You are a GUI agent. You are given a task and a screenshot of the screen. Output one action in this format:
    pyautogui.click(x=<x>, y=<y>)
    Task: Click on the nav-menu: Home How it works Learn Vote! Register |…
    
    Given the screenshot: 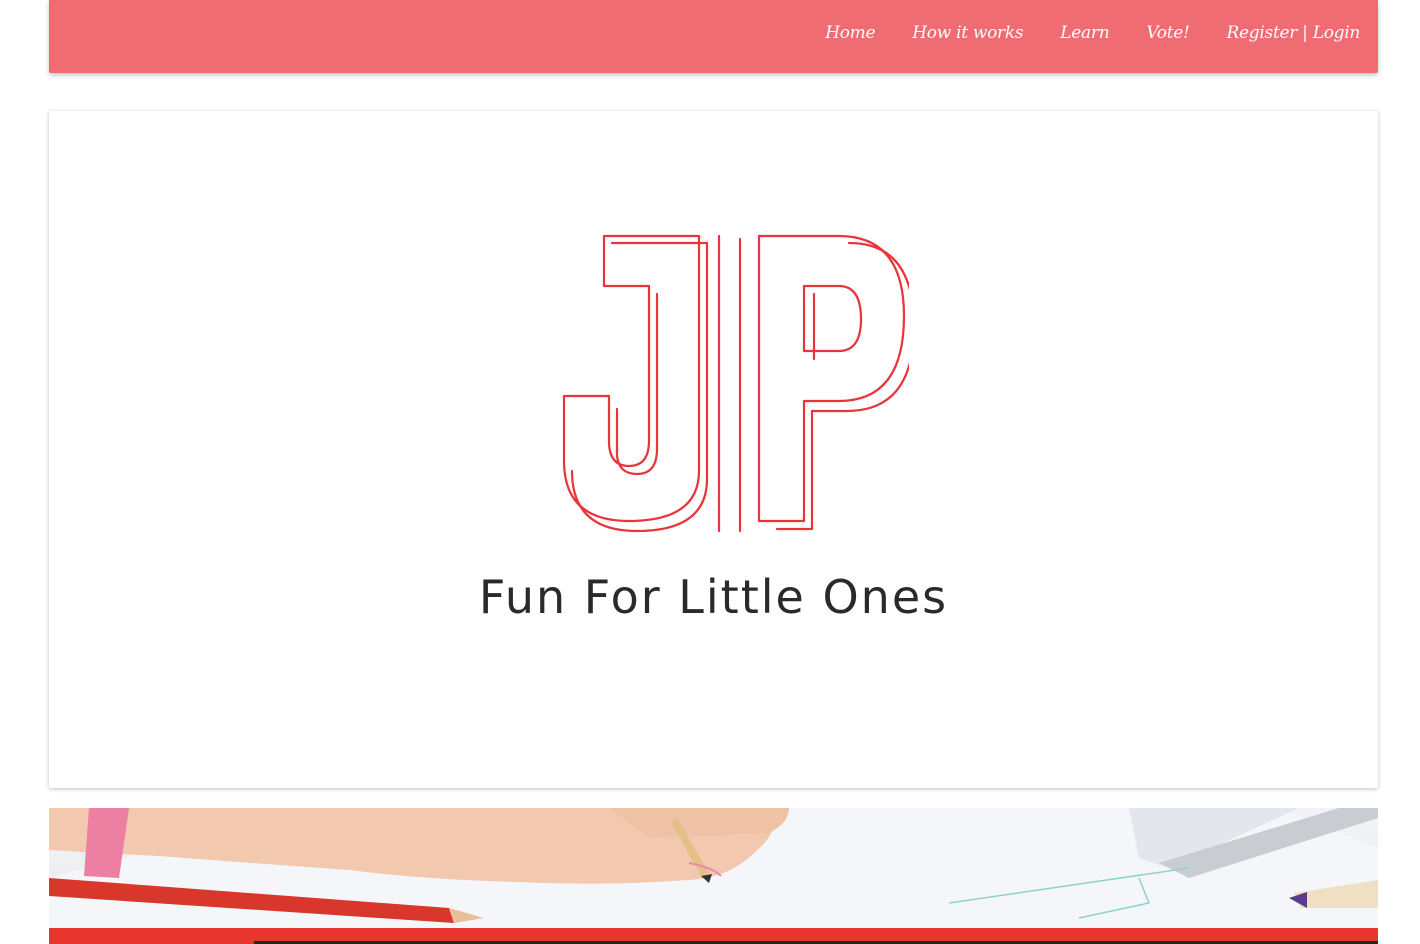 What is the action you would take?
    pyautogui.click(x=1074, y=33)
    